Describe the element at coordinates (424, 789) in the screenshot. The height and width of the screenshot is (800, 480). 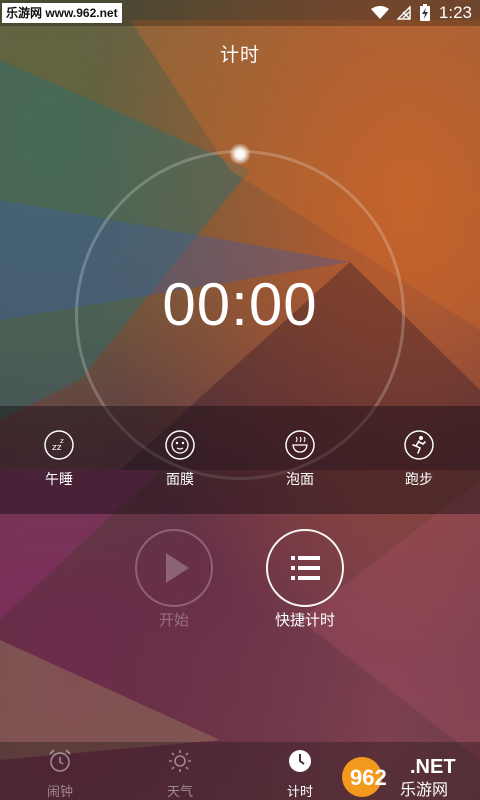
I see `svg-text: 乐游网` at that location.